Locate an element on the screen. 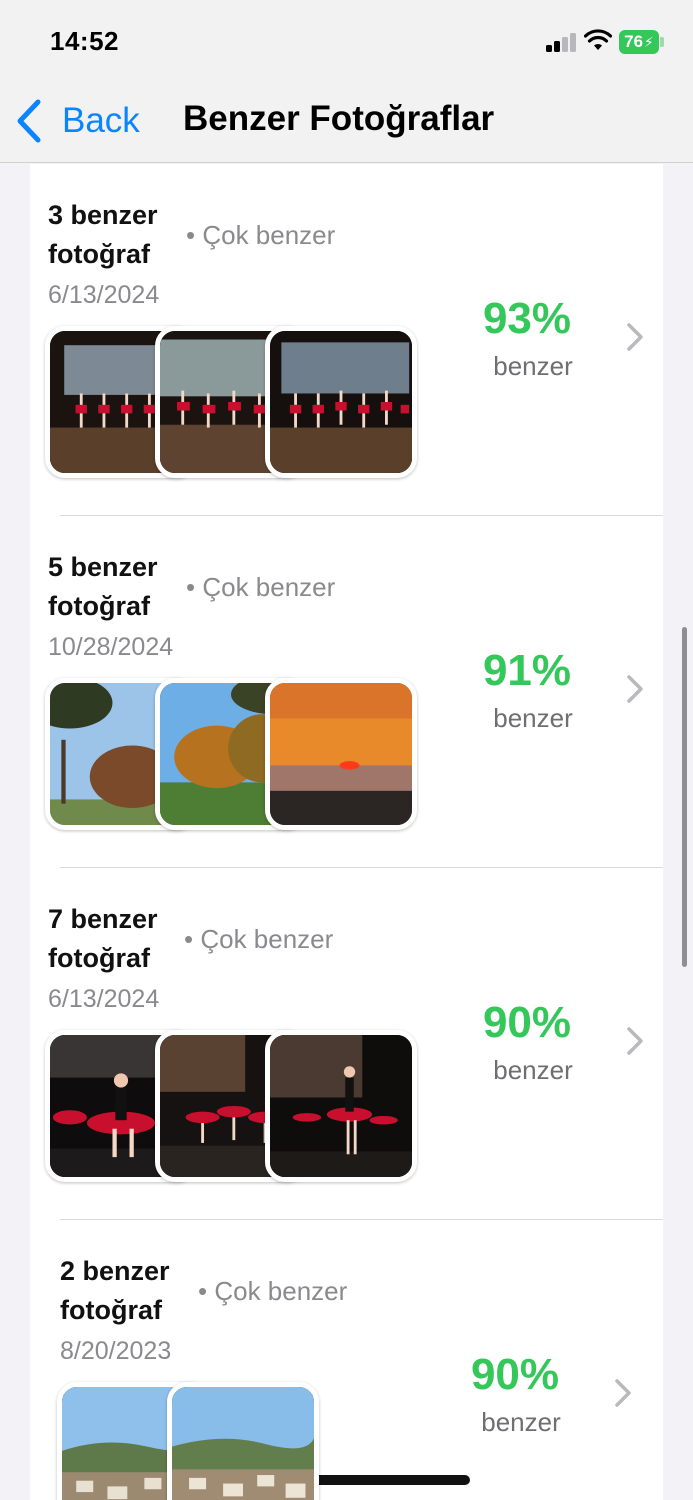 This screenshot has width=693, height=1500. signal-icon is located at coordinates (562, 42).